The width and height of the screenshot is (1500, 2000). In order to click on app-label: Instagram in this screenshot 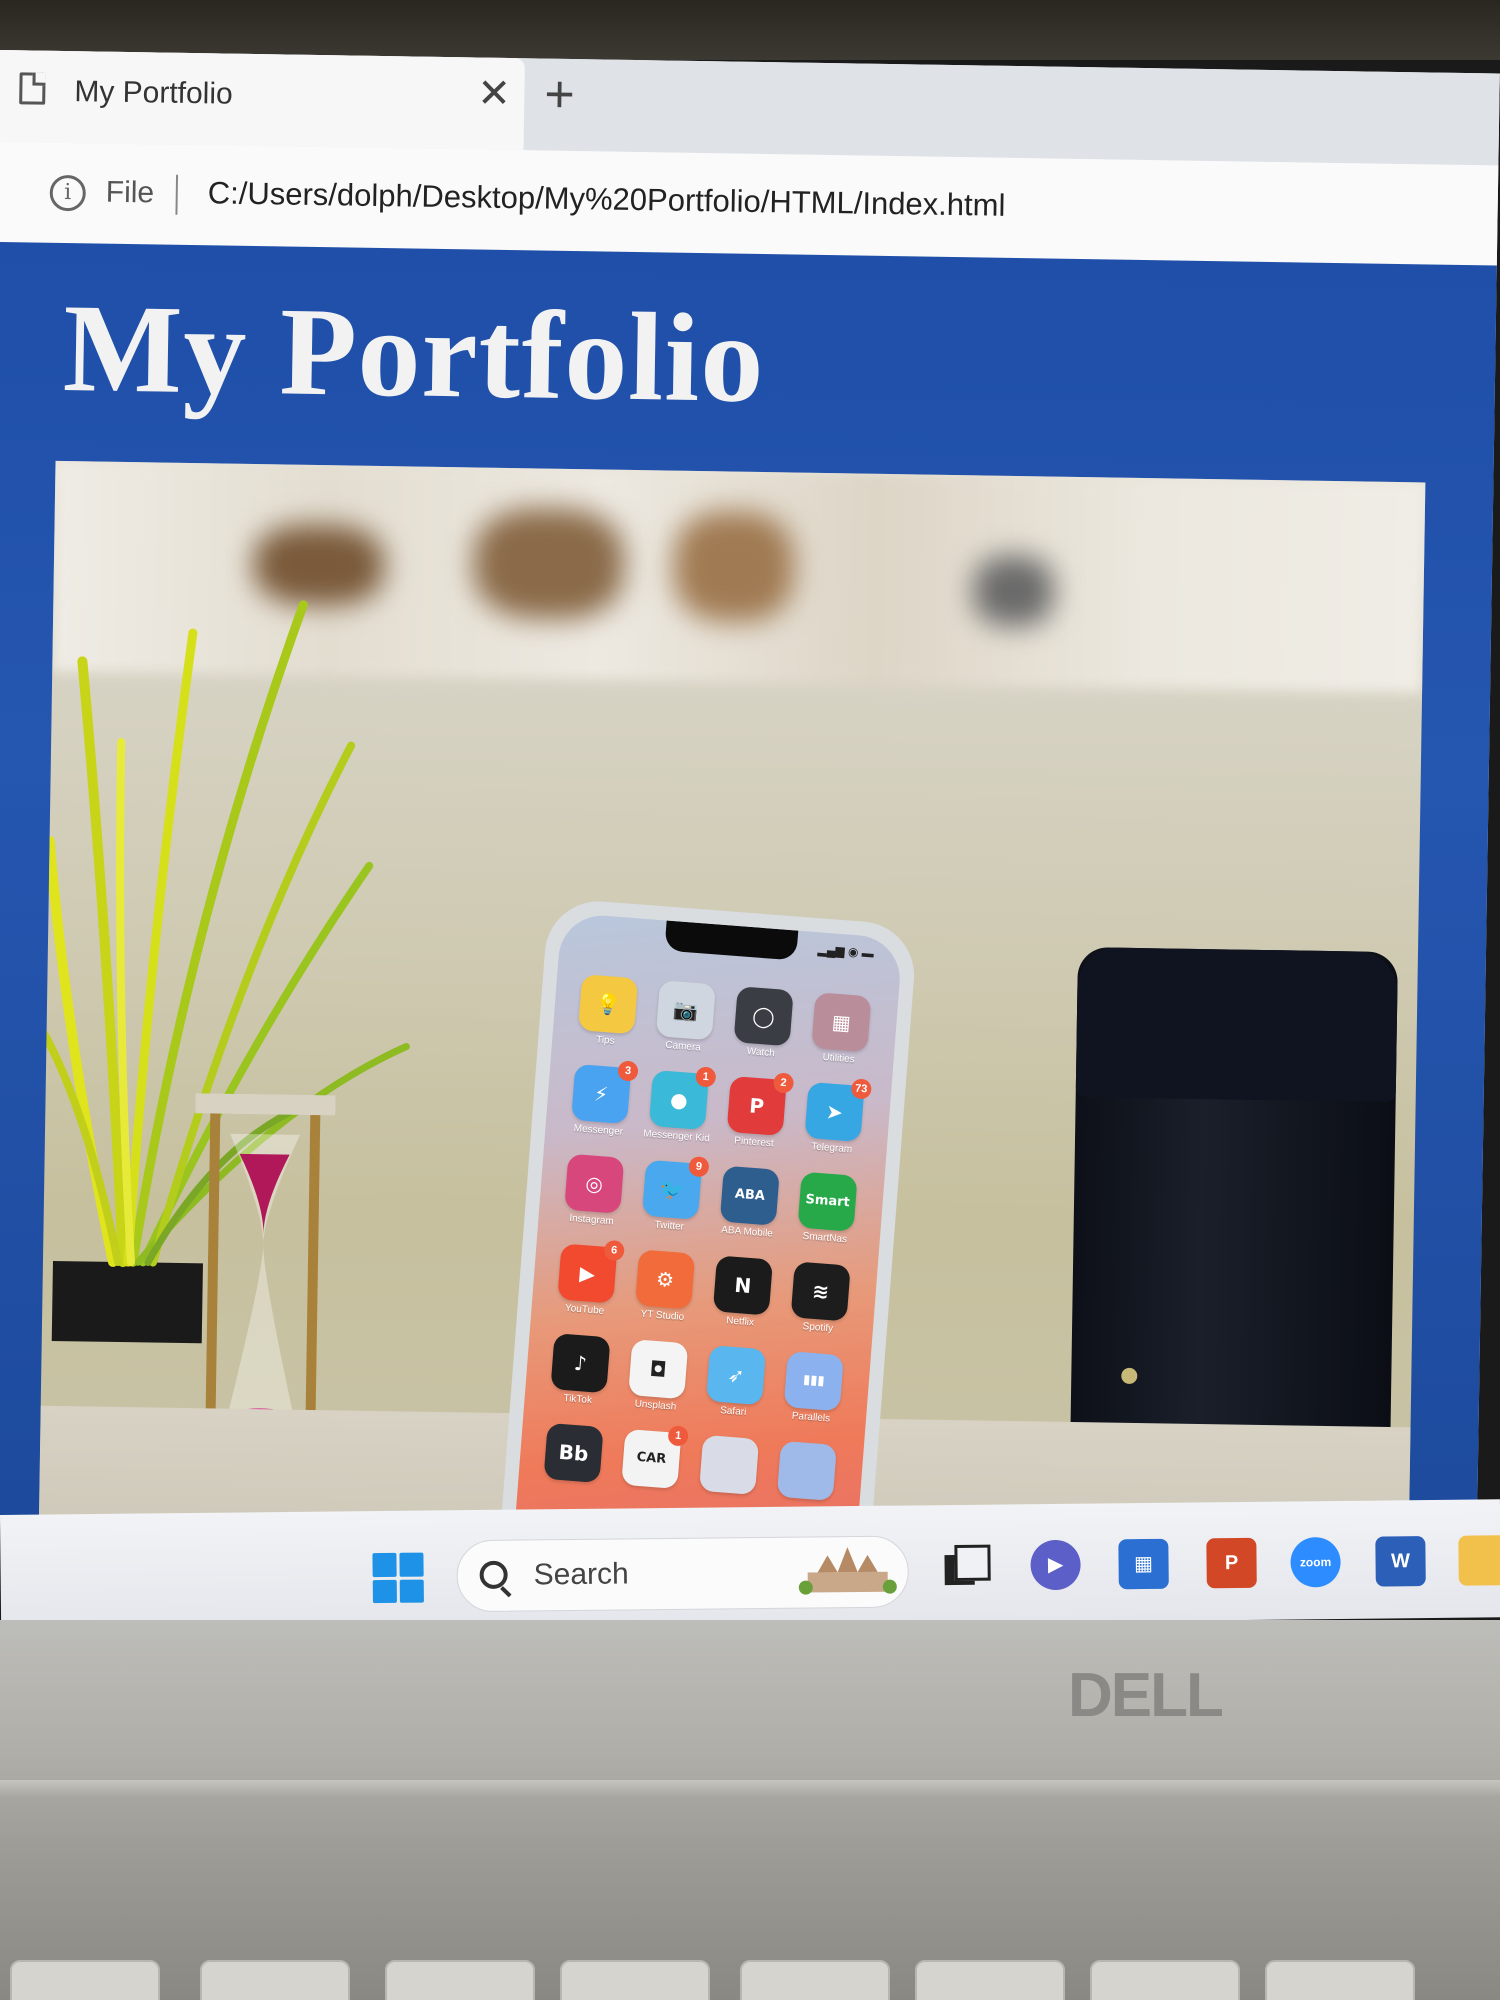, I will do `click(591, 1220)`.